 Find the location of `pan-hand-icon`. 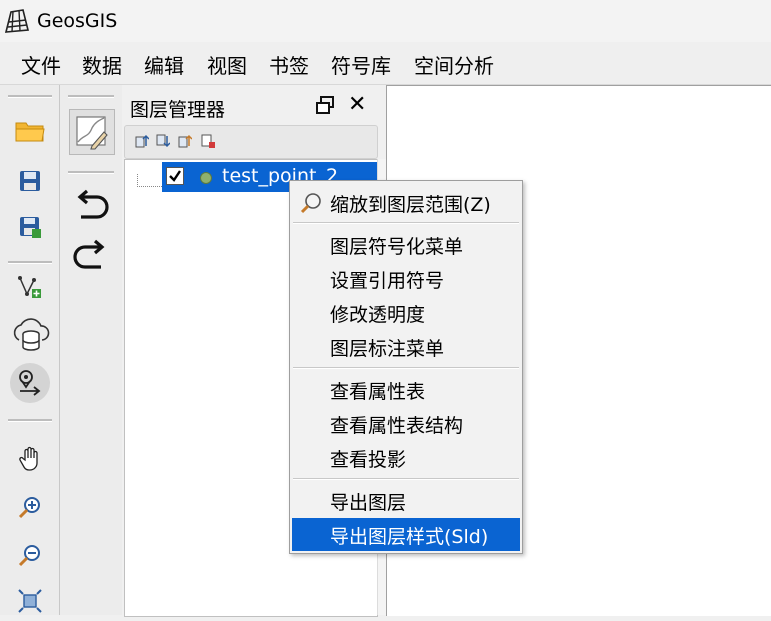

pan-hand-icon is located at coordinates (28, 458).